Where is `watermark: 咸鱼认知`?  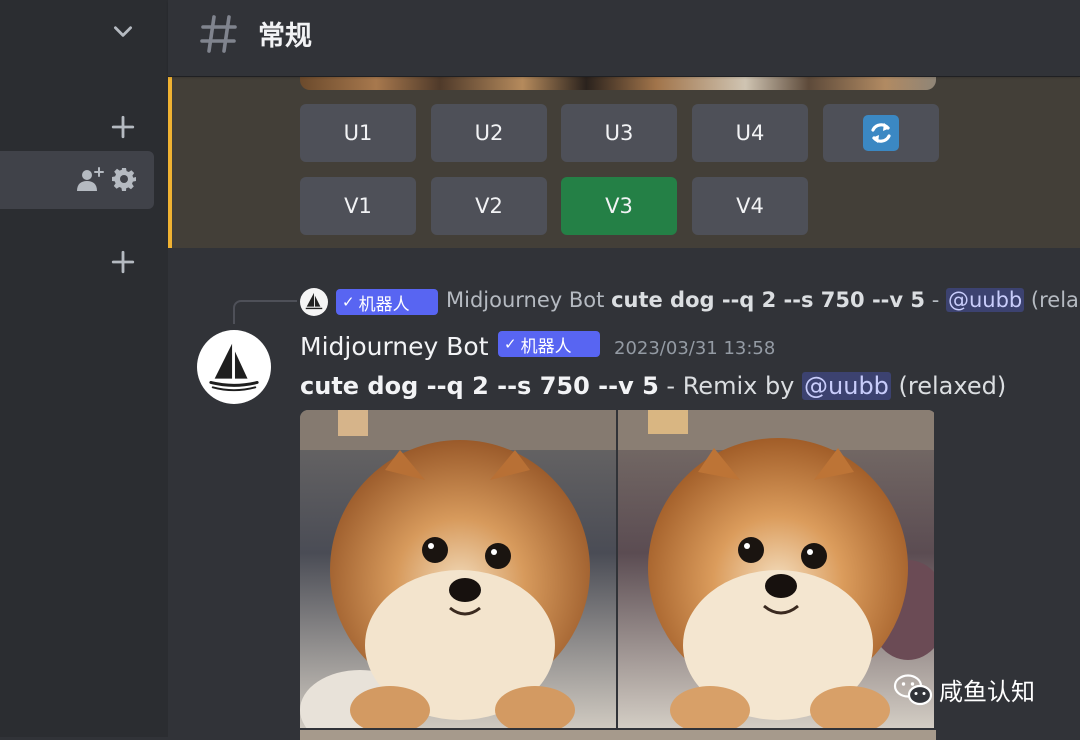 watermark: 咸鱼认知 is located at coordinates (964, 689).